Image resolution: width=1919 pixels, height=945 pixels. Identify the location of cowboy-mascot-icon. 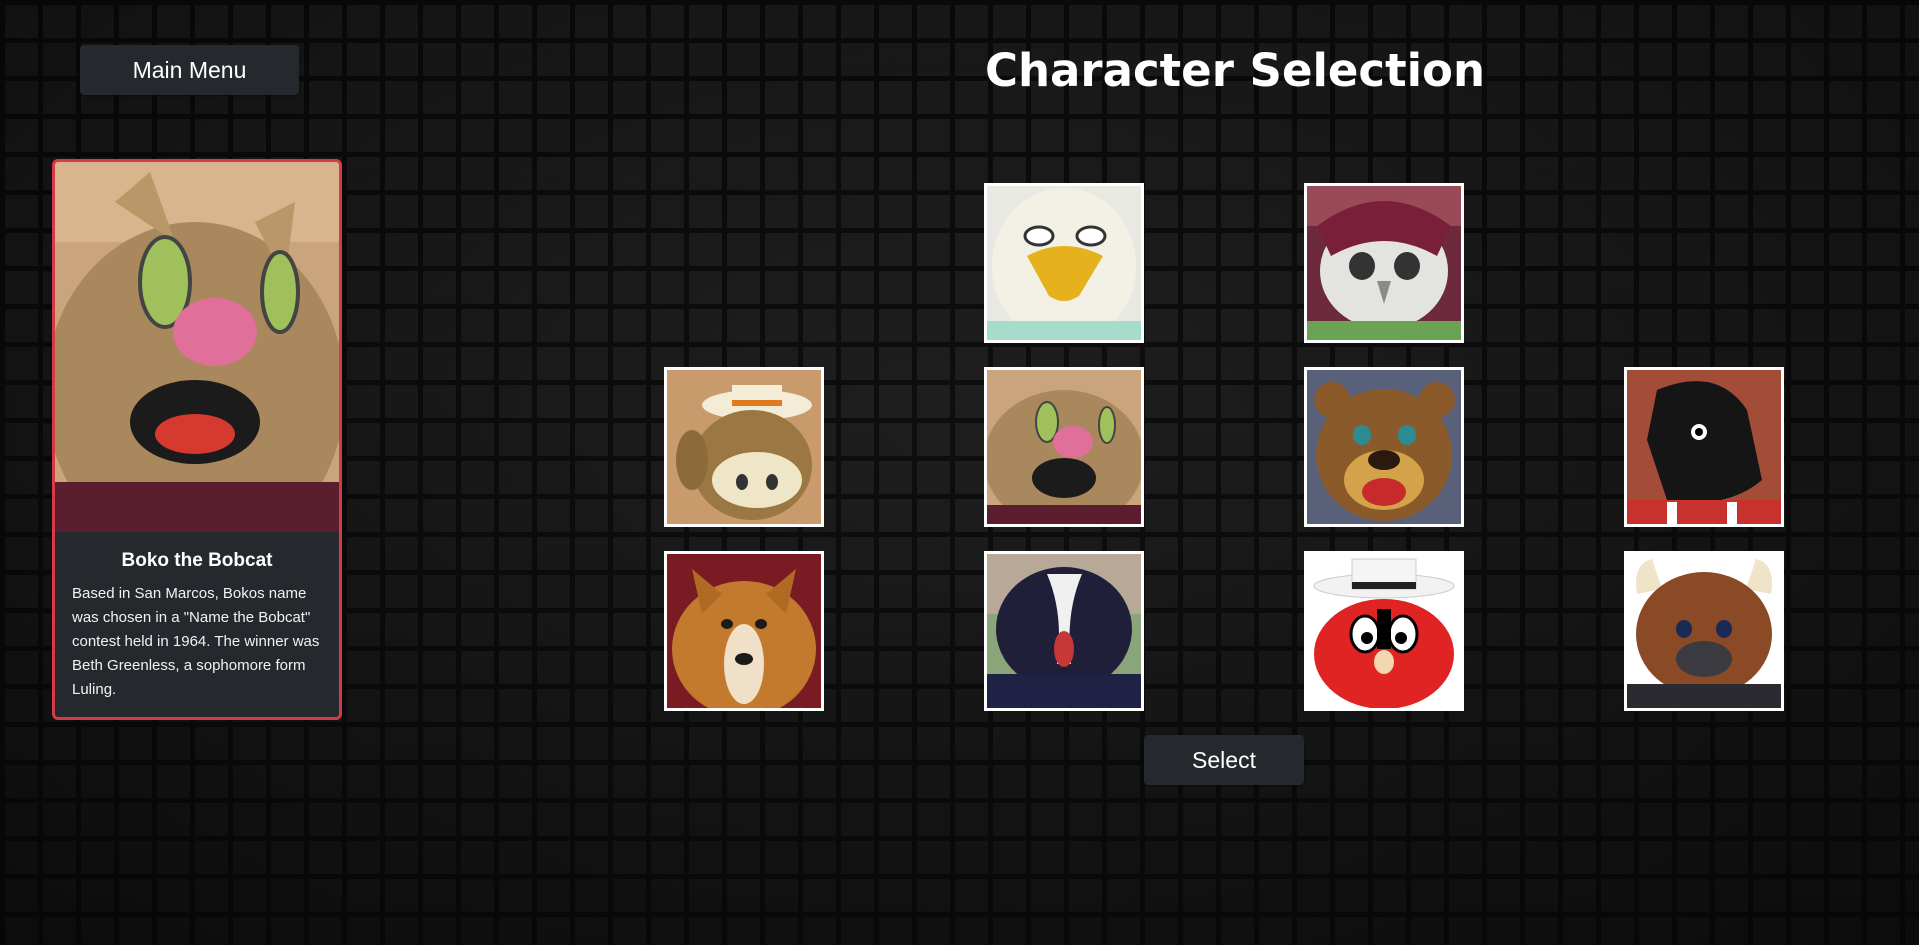
(1384, 631).